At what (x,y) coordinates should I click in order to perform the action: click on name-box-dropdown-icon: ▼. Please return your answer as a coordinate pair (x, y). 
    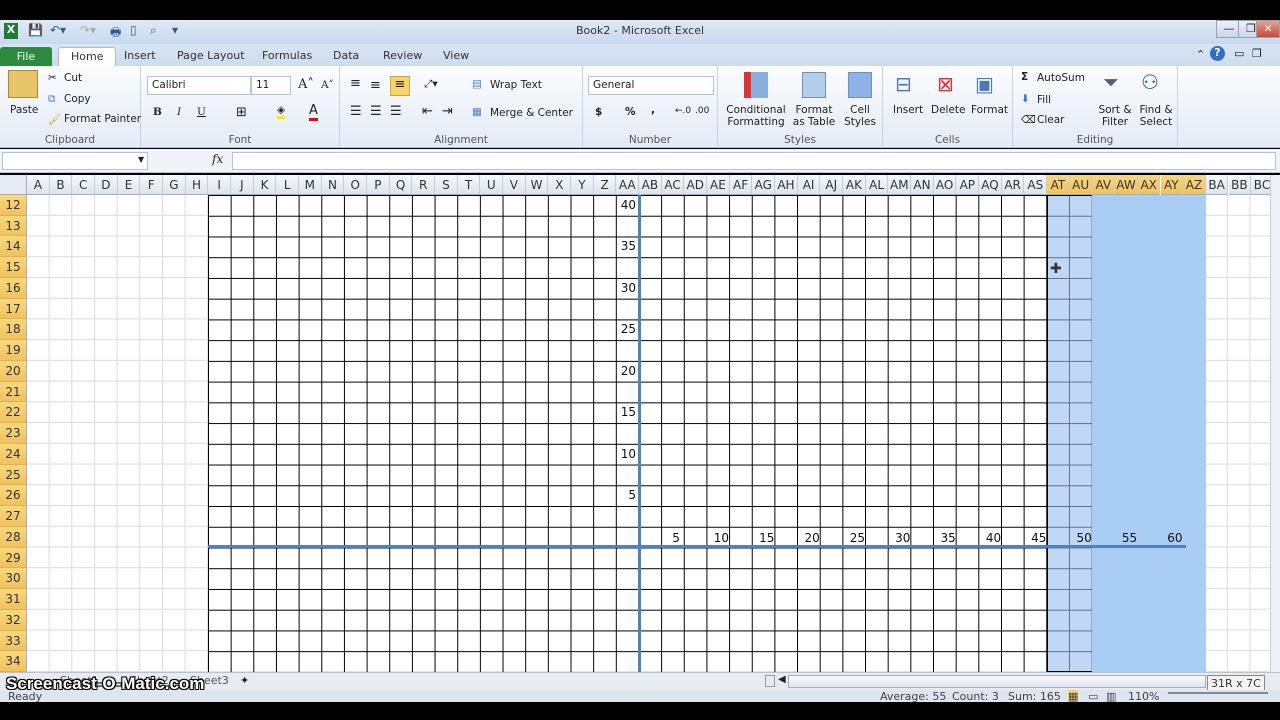
    Looking at the image, I should click on (141, 159).